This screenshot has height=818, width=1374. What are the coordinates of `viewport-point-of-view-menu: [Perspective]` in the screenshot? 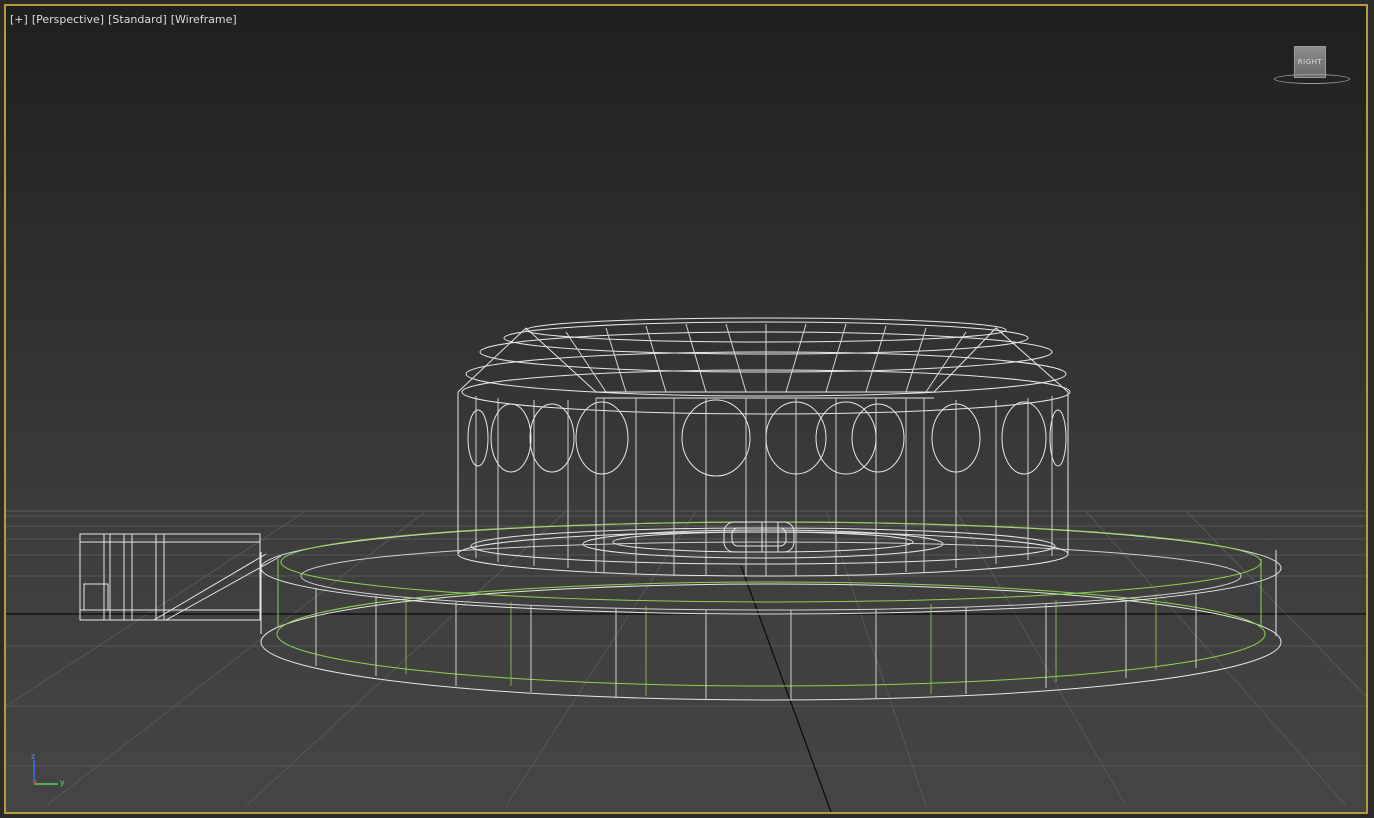 It's located at (68, 19).